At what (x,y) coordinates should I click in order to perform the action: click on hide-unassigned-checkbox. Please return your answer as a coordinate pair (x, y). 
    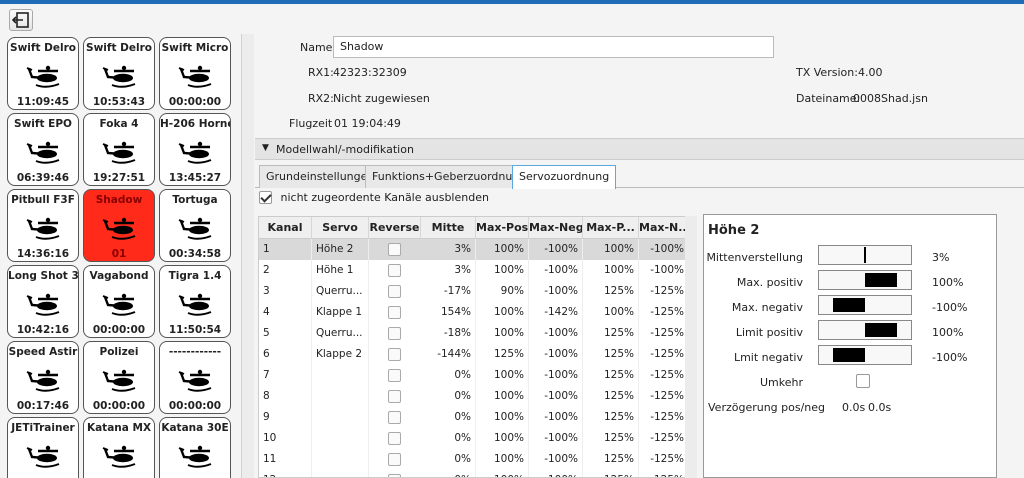
    Looking at the image, I should click on (265, 197).